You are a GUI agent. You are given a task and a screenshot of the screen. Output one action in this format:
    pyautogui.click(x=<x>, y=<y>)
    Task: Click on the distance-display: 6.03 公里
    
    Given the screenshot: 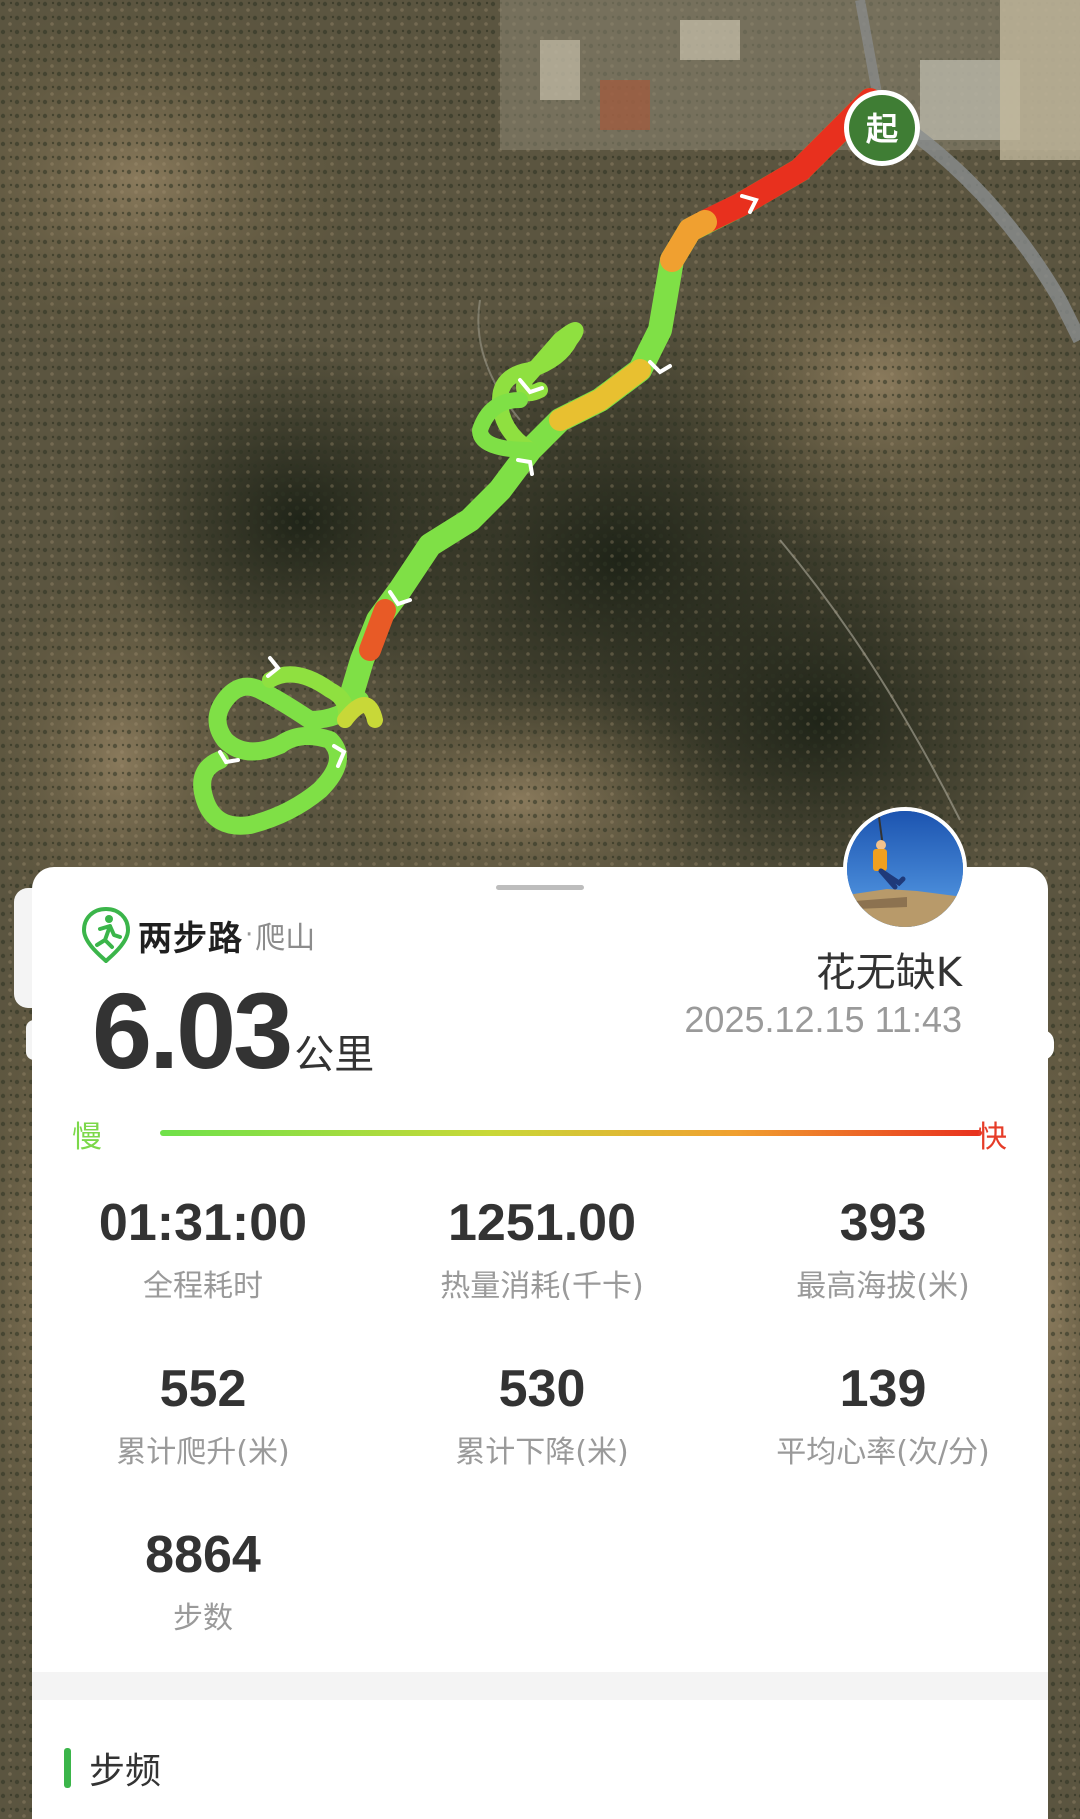 What is the action you would take?
    pyautogui.click(x=233, y=1031)
    